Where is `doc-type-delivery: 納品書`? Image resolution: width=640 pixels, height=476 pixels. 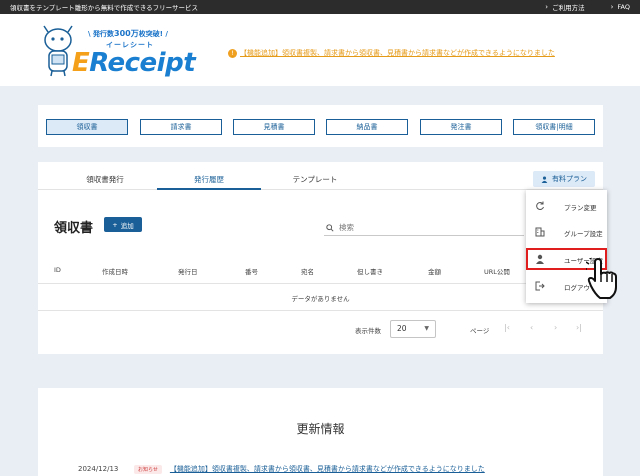
doc-type-delivery: 納品書 is located at coordinates (367, 127).